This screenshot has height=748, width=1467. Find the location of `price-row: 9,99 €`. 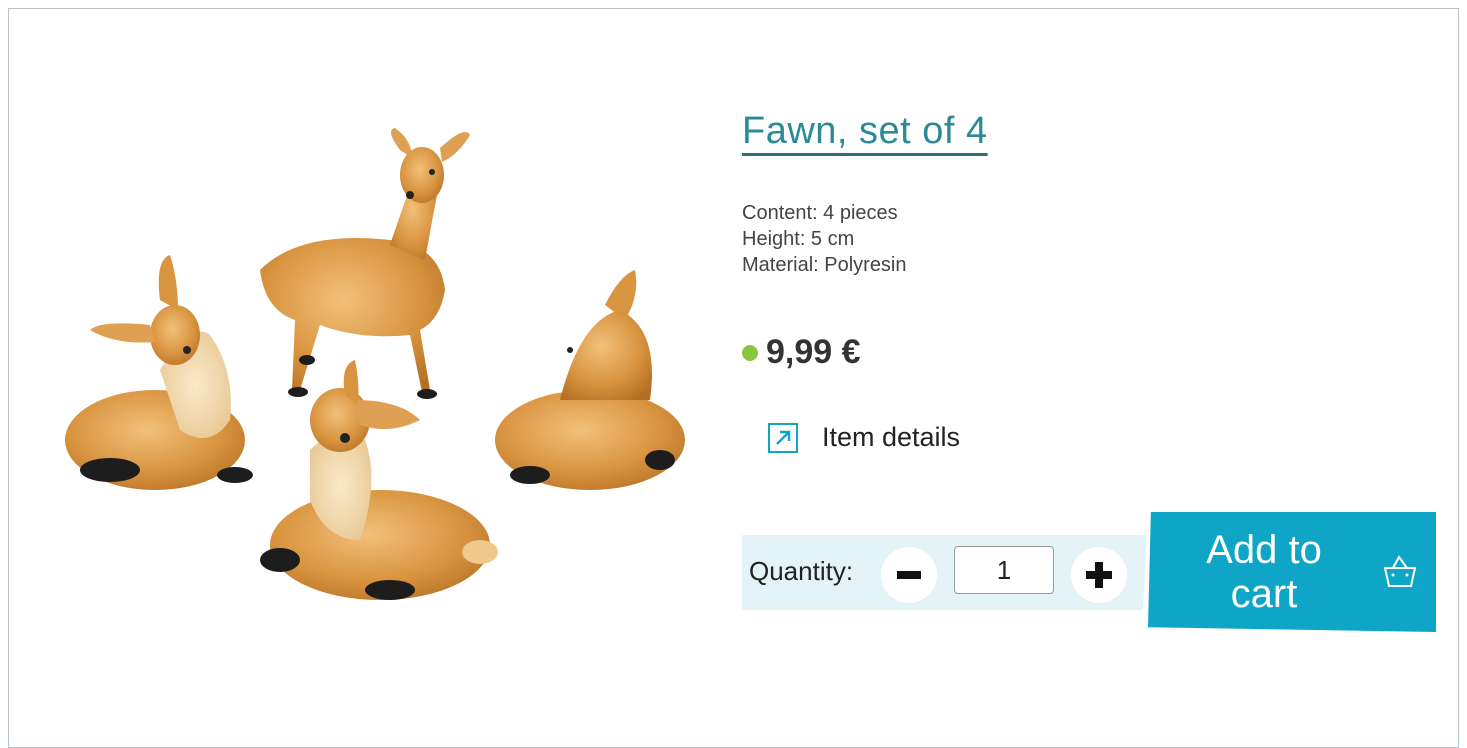

price-row: 9,99 € is located at coordinates (801, 352).